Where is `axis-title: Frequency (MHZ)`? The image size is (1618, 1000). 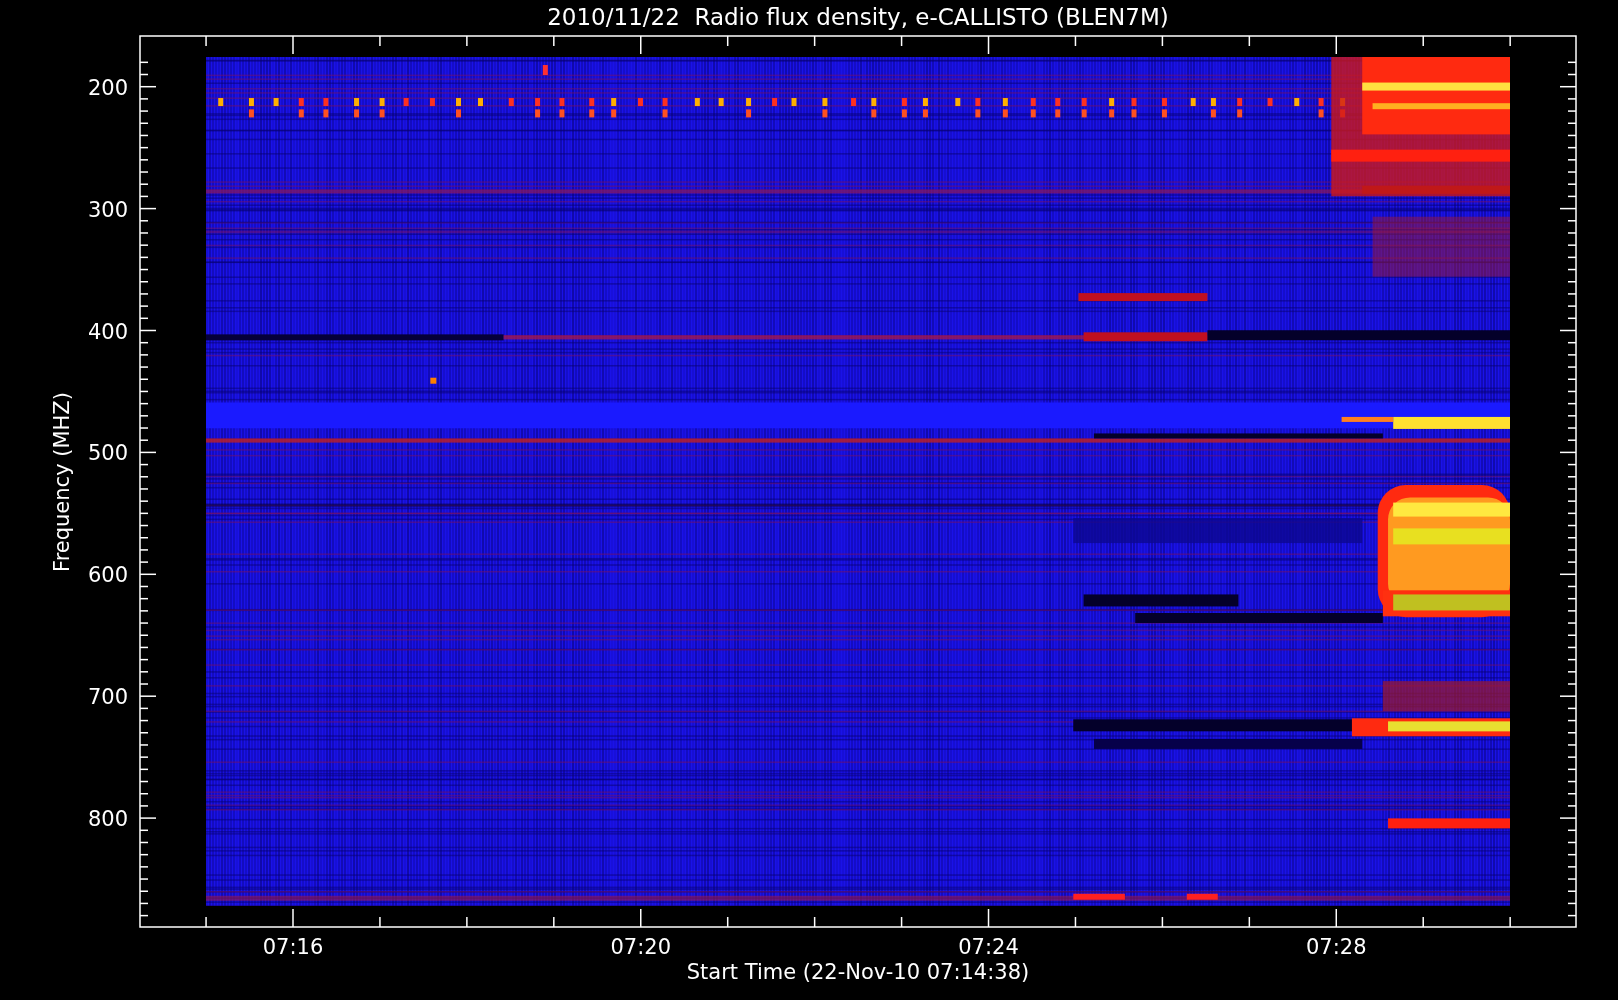 axis-title: Frequency (MHZ) is located at coordinates (62, 482).